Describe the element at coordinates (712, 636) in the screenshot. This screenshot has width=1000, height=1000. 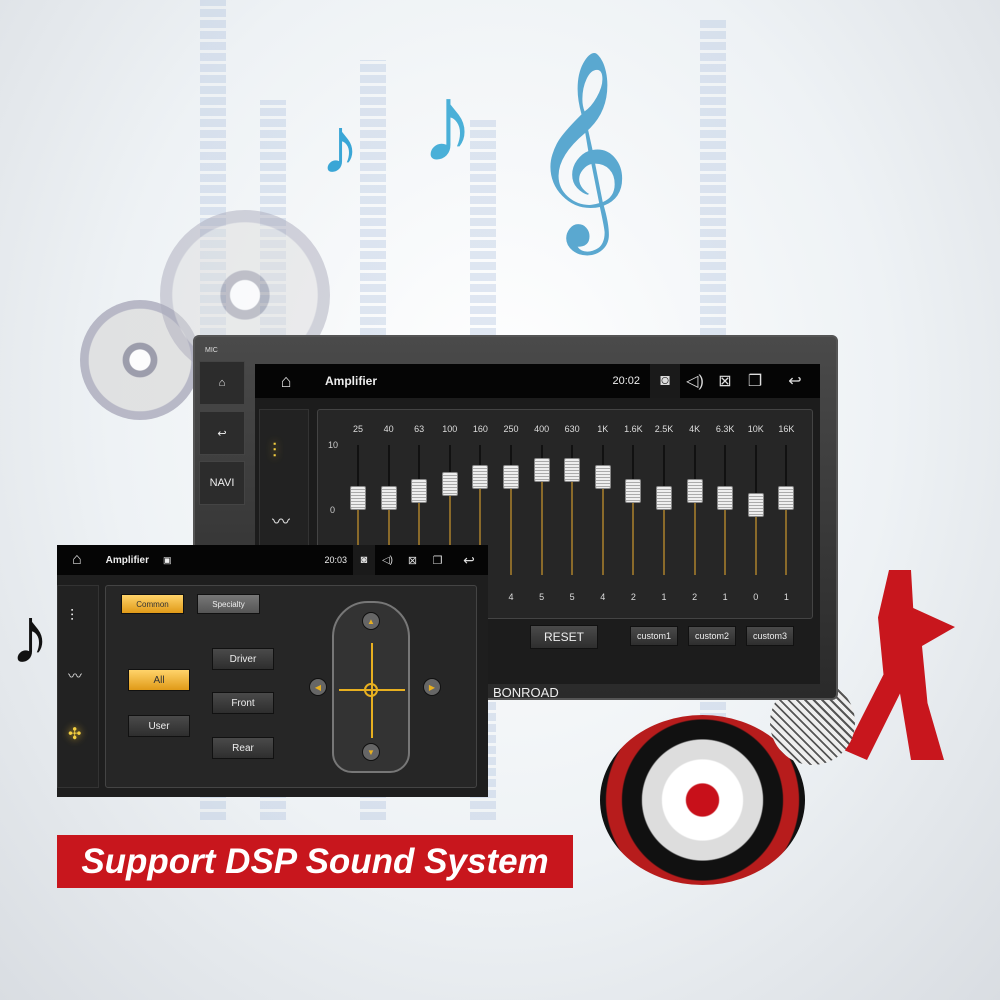
I see `custom2-button: custom2` at that location.